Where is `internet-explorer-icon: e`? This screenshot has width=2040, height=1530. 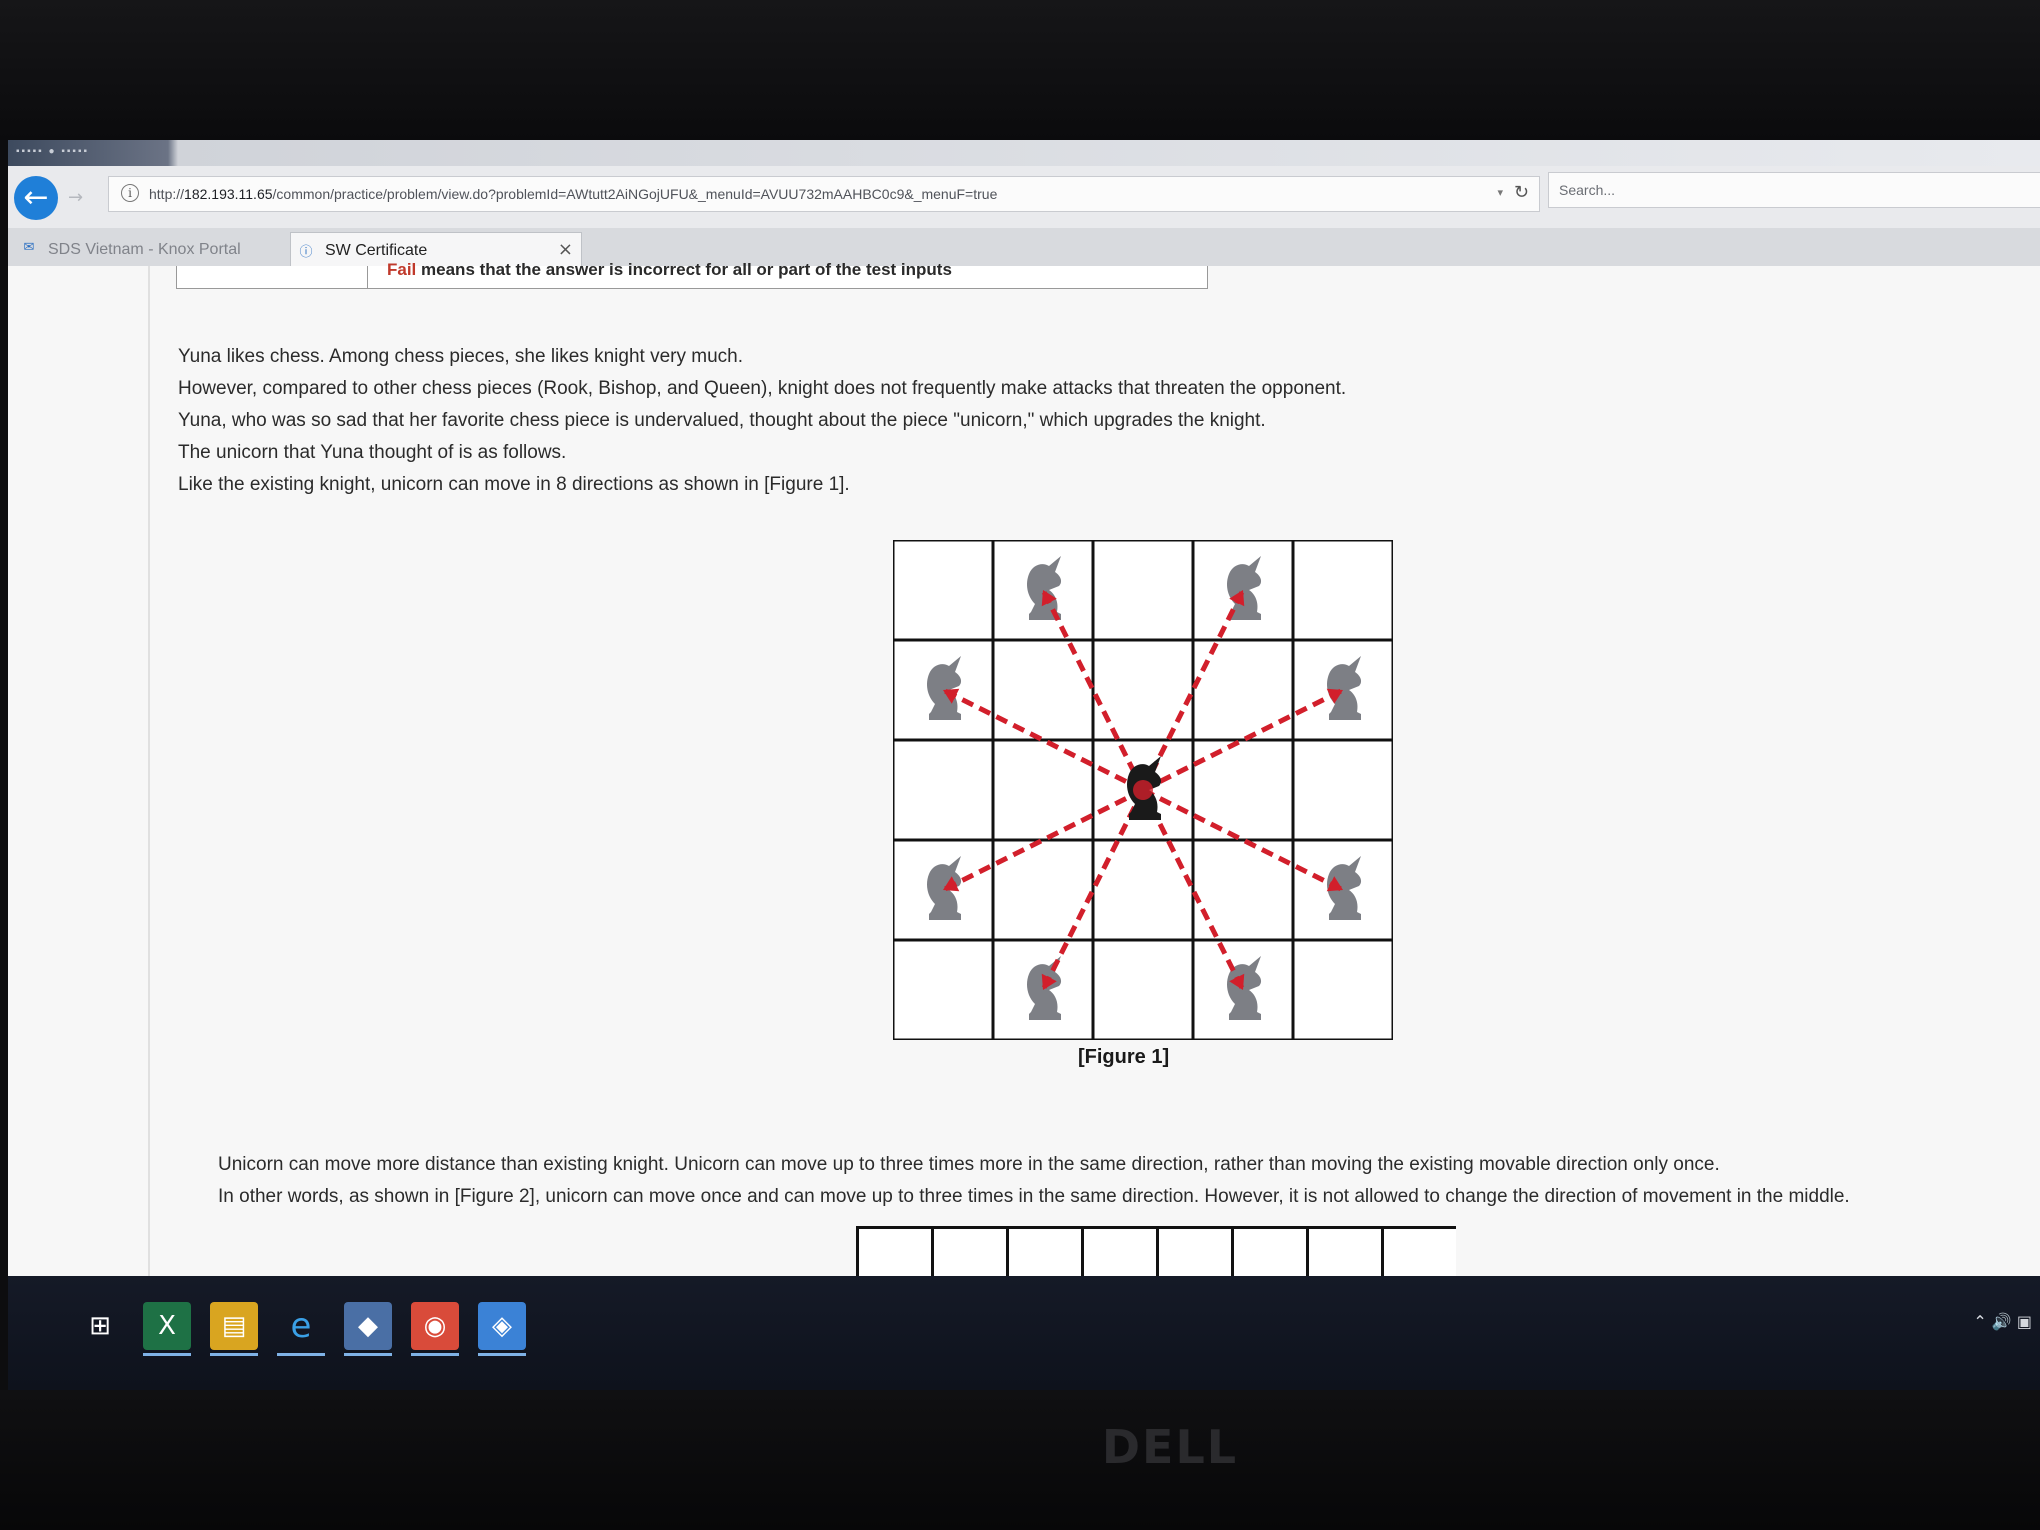
internet-explorer-icon: e is located at coordinates (301, 1329).